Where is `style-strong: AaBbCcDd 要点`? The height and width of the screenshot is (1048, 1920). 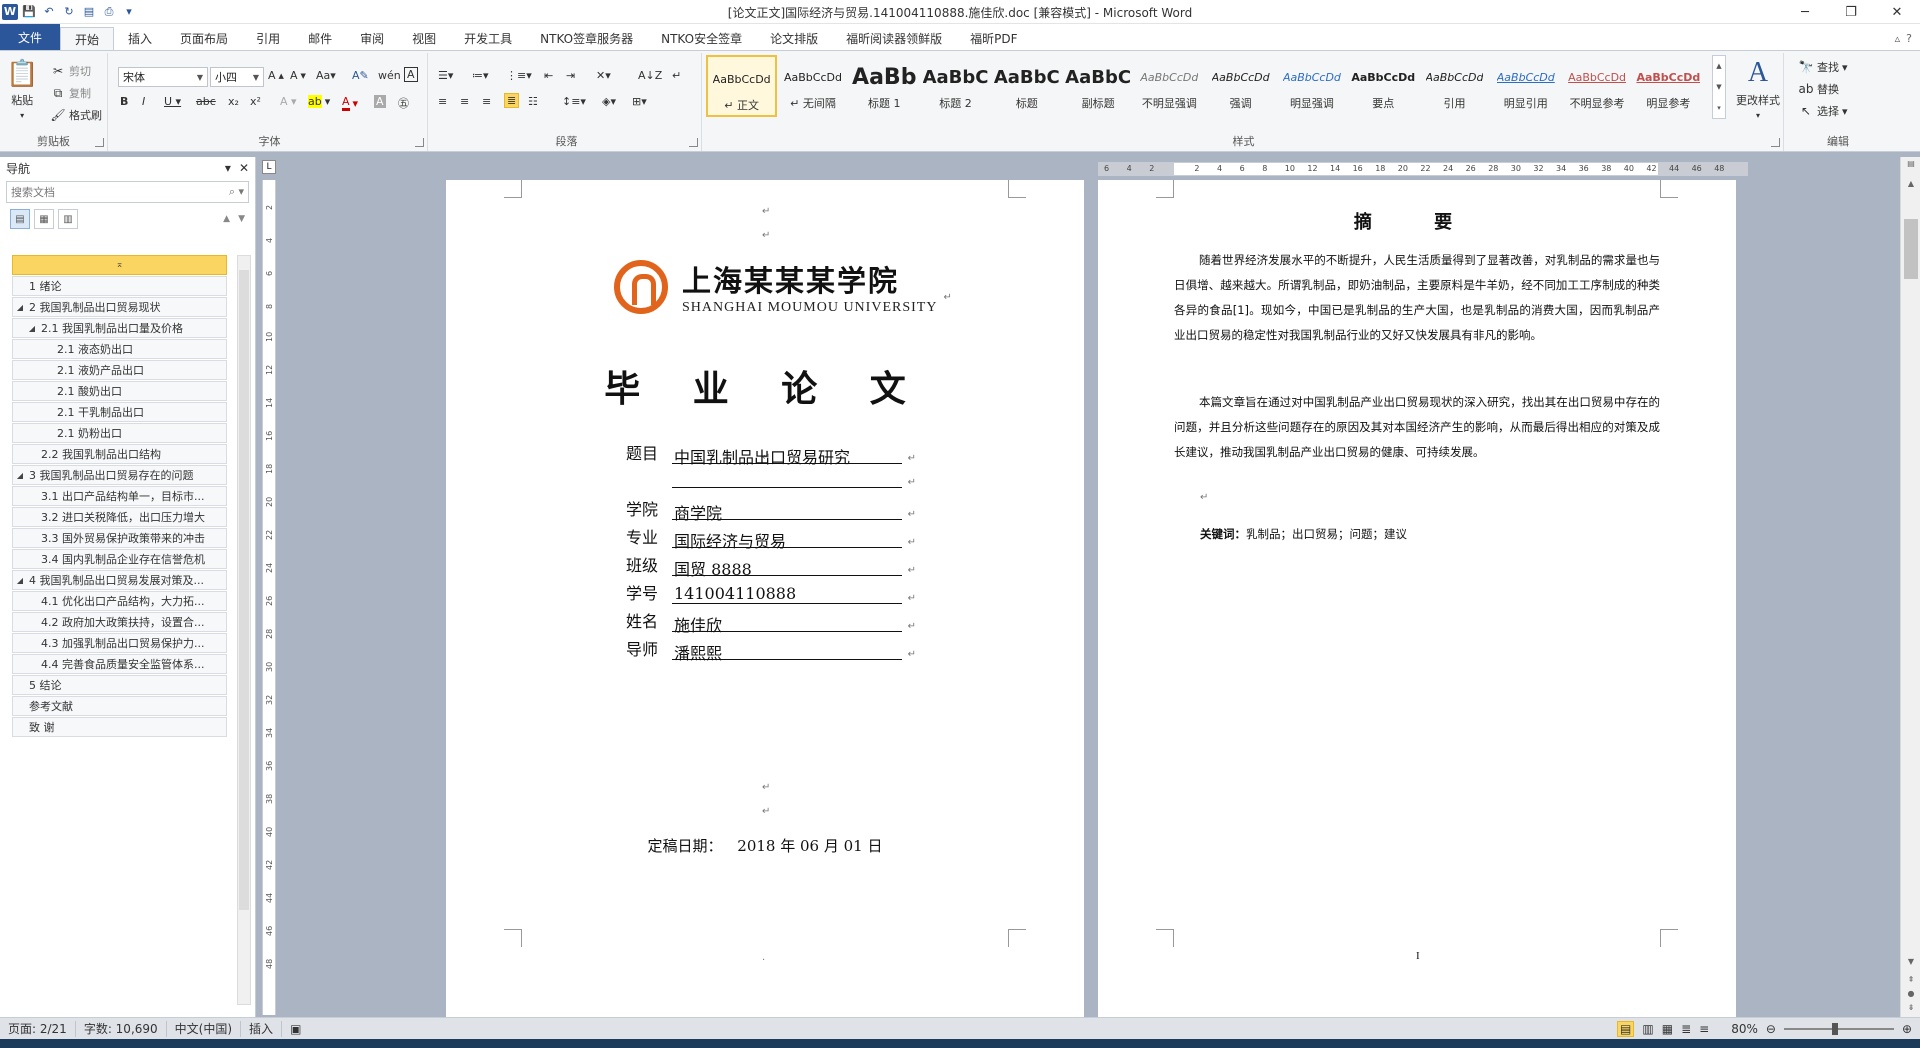 style-strong: AaBbCcDd 要点 is located at coordinates (1383, 86).